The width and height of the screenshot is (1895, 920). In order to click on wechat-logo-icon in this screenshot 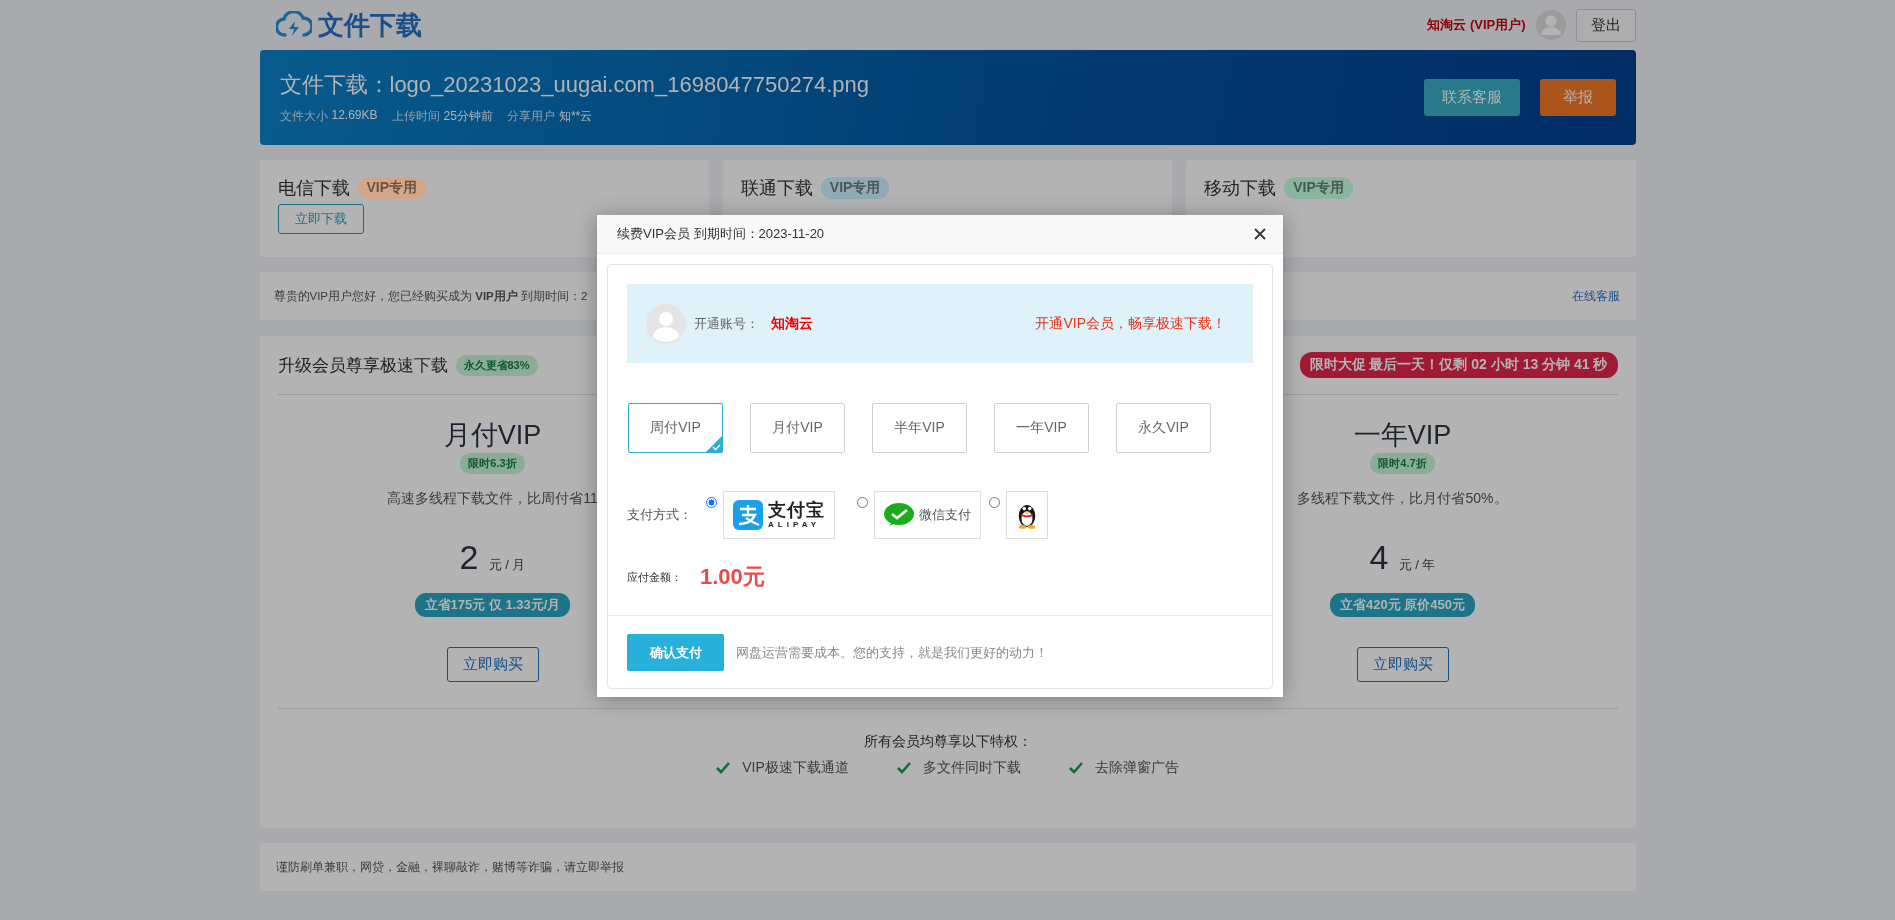, I will do `click(899, 515)`.